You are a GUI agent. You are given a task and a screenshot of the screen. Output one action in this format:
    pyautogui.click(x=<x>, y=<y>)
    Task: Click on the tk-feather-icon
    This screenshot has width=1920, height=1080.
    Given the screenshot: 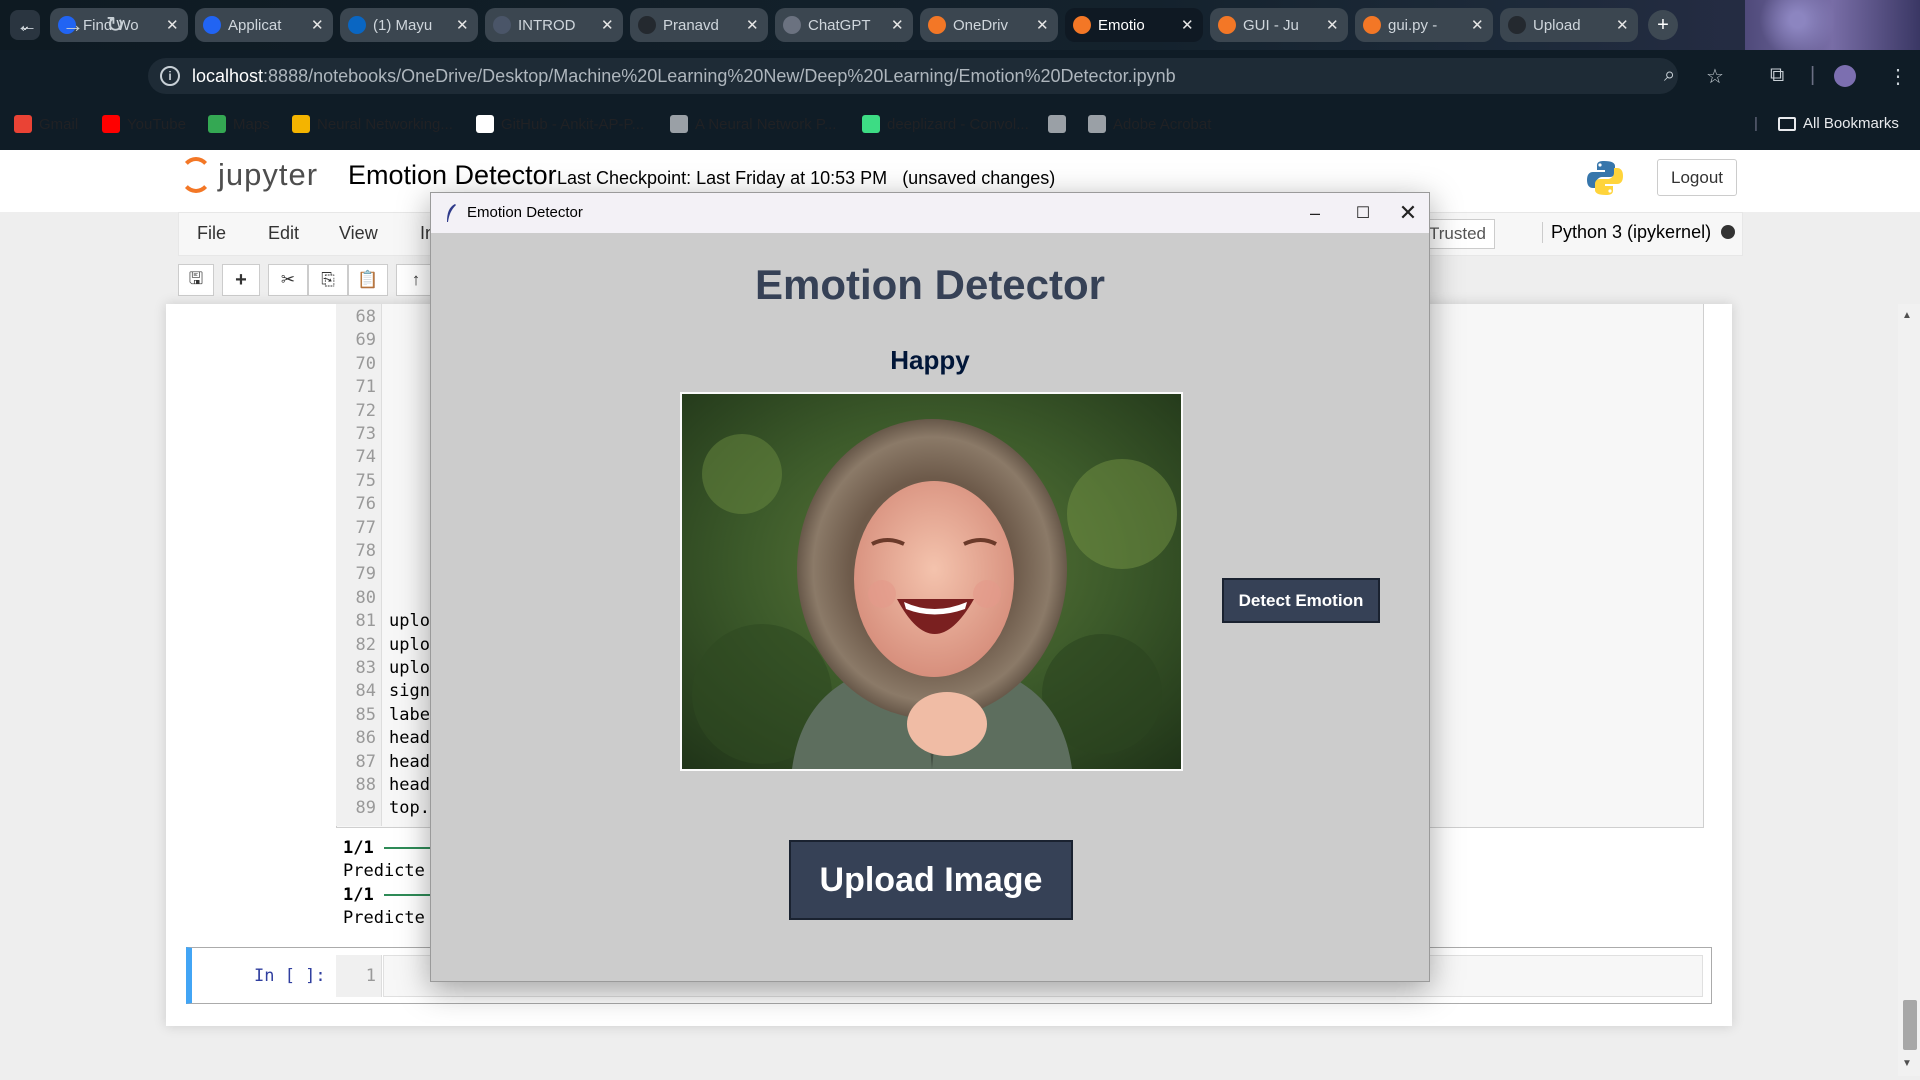 What is the action you would take?
    pyautogui.click(x=451, y=213)
    